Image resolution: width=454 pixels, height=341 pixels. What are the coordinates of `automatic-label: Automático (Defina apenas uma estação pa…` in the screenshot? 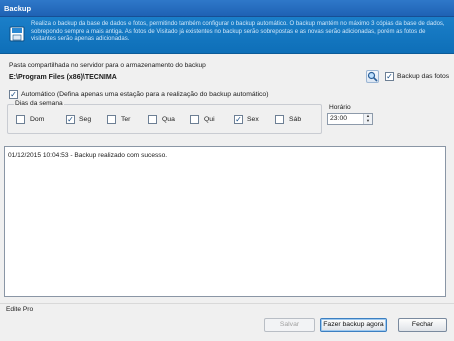 It's located at (145, 94).